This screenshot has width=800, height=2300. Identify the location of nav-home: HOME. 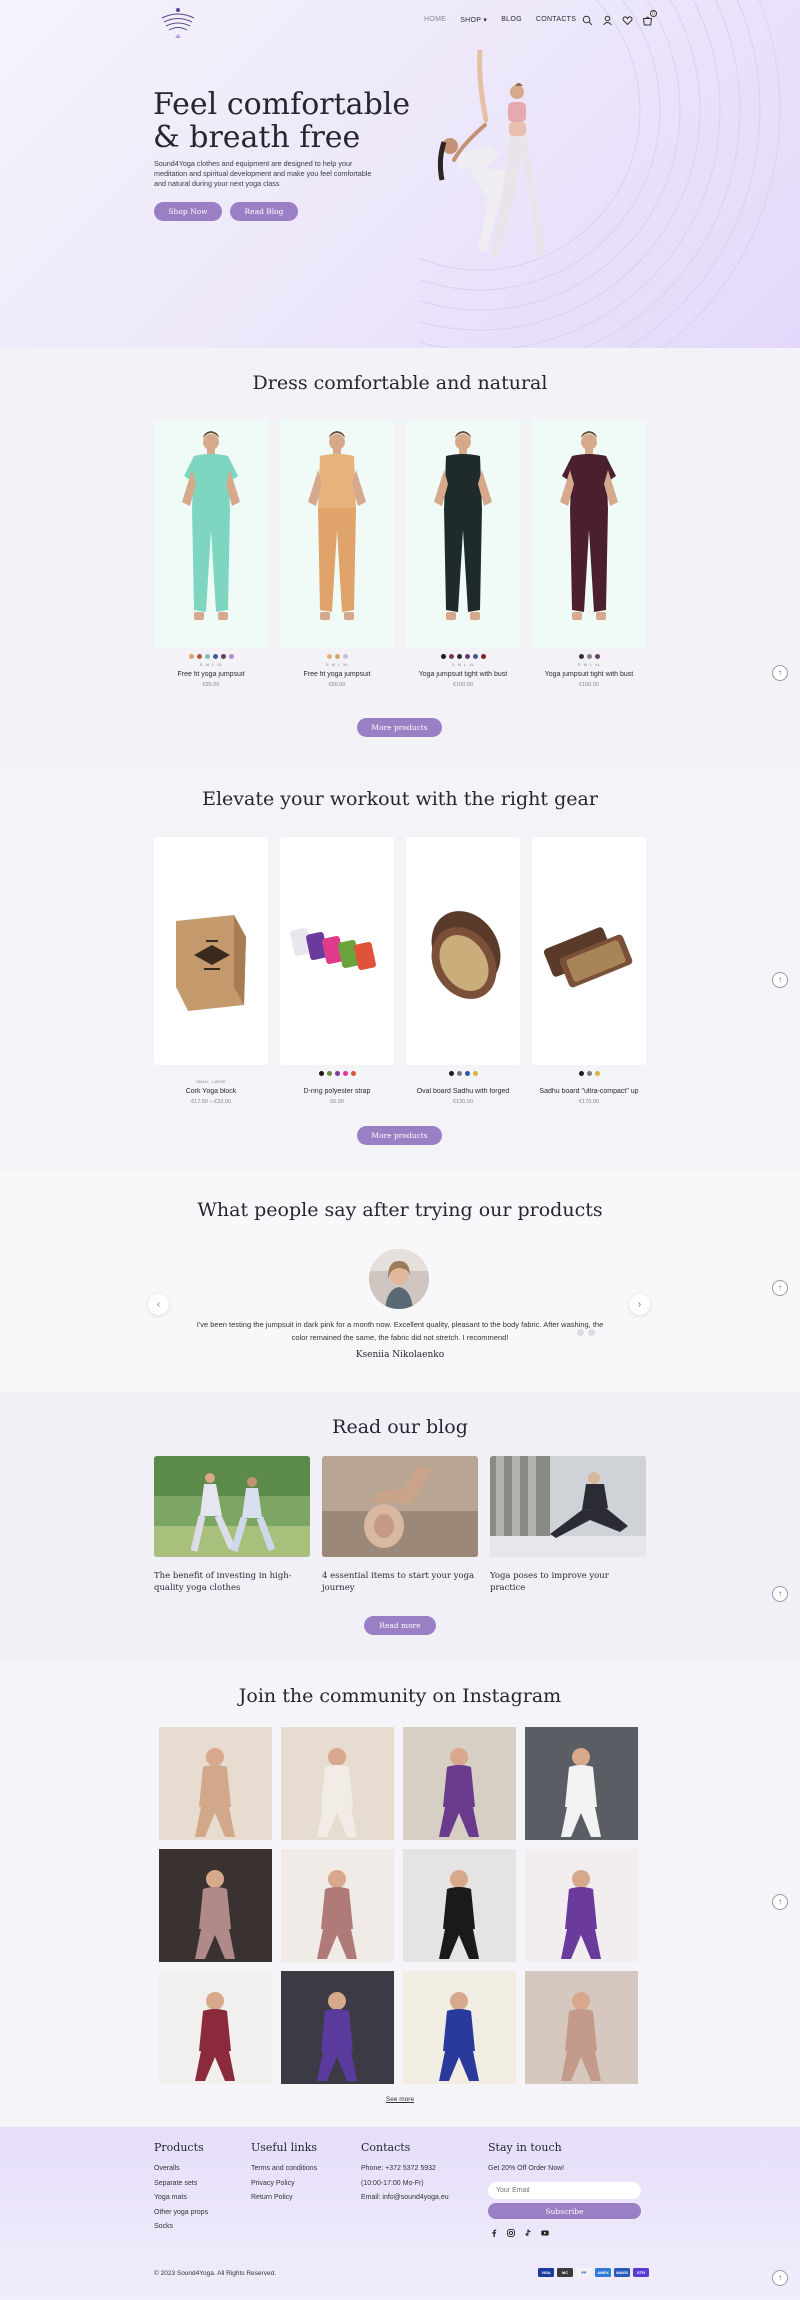
(435, 20).